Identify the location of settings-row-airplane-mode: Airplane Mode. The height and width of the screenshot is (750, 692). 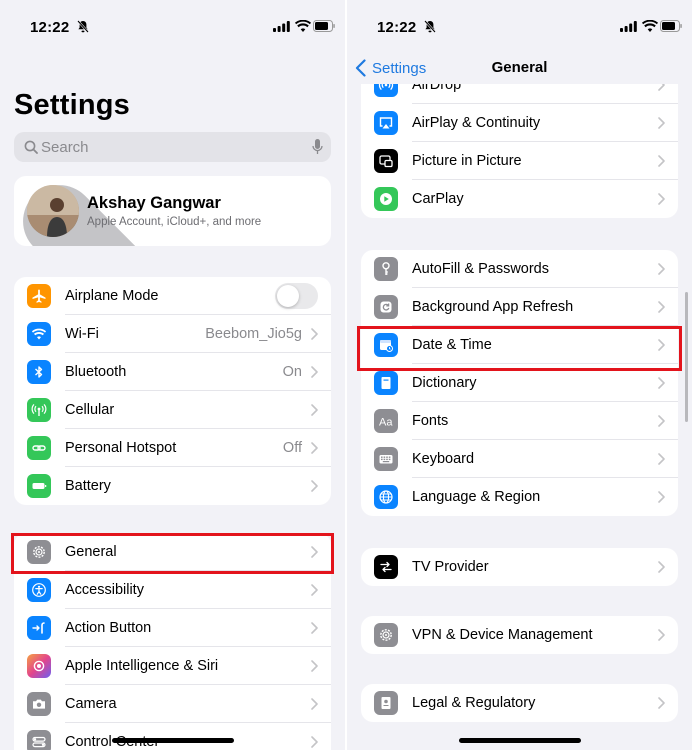
(172, 296).